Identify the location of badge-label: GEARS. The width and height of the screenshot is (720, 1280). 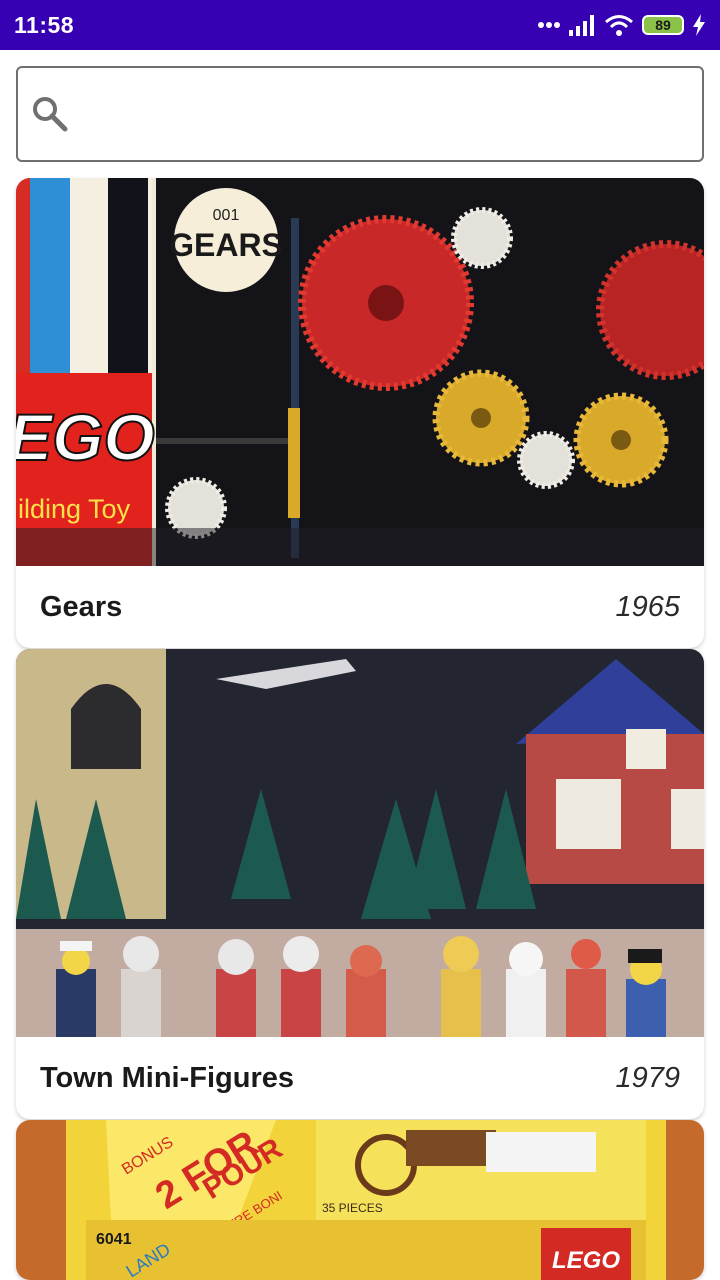
(226, 245).